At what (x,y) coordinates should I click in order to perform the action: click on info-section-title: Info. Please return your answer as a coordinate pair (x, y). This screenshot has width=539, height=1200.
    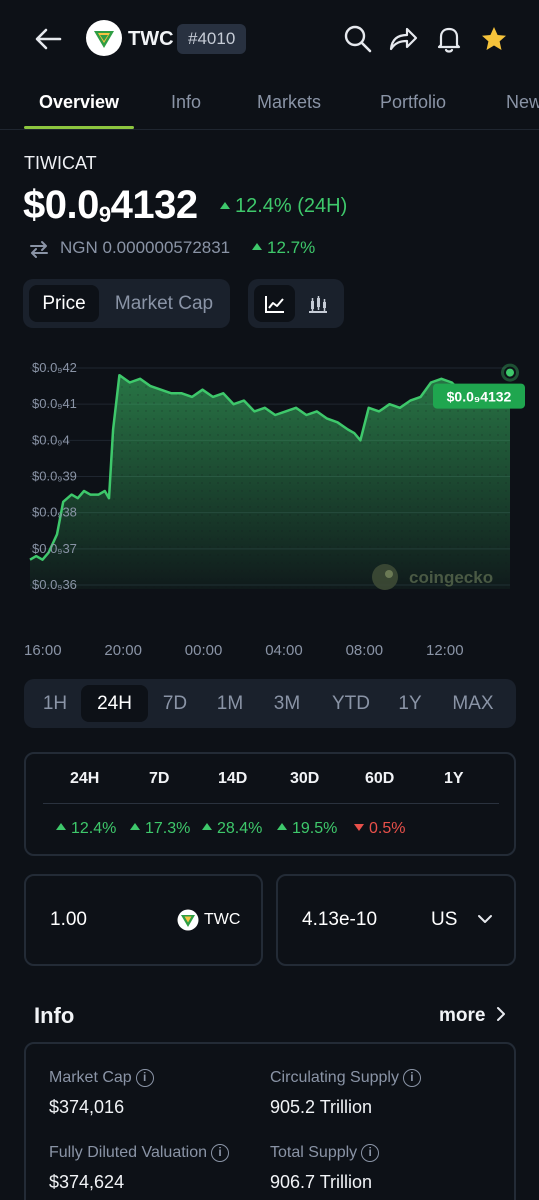
    Looking at the image, I should click on (54, 1015).